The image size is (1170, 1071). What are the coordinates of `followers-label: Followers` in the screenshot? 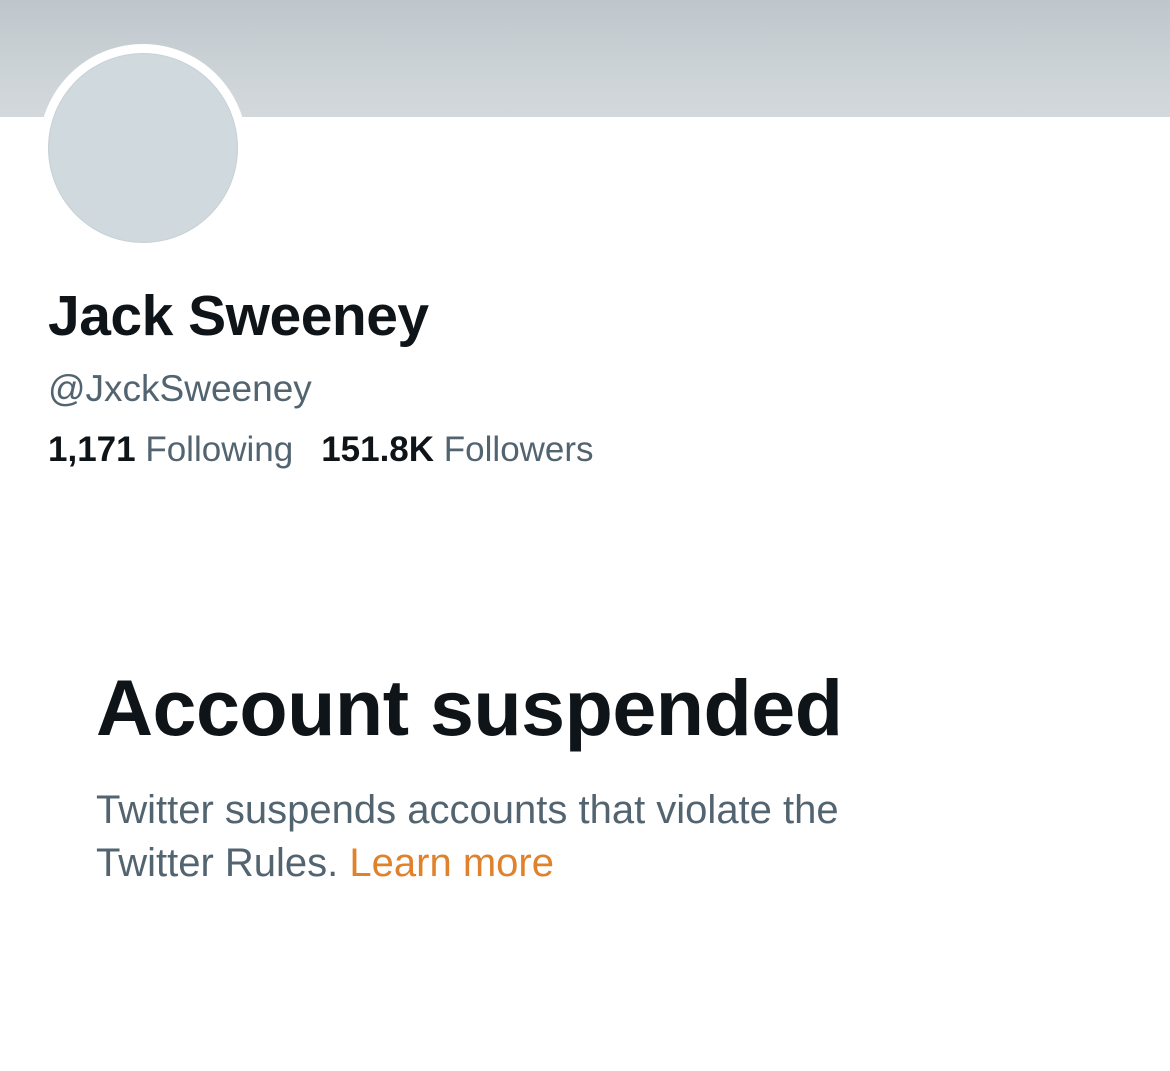 It's located at (518, 449).